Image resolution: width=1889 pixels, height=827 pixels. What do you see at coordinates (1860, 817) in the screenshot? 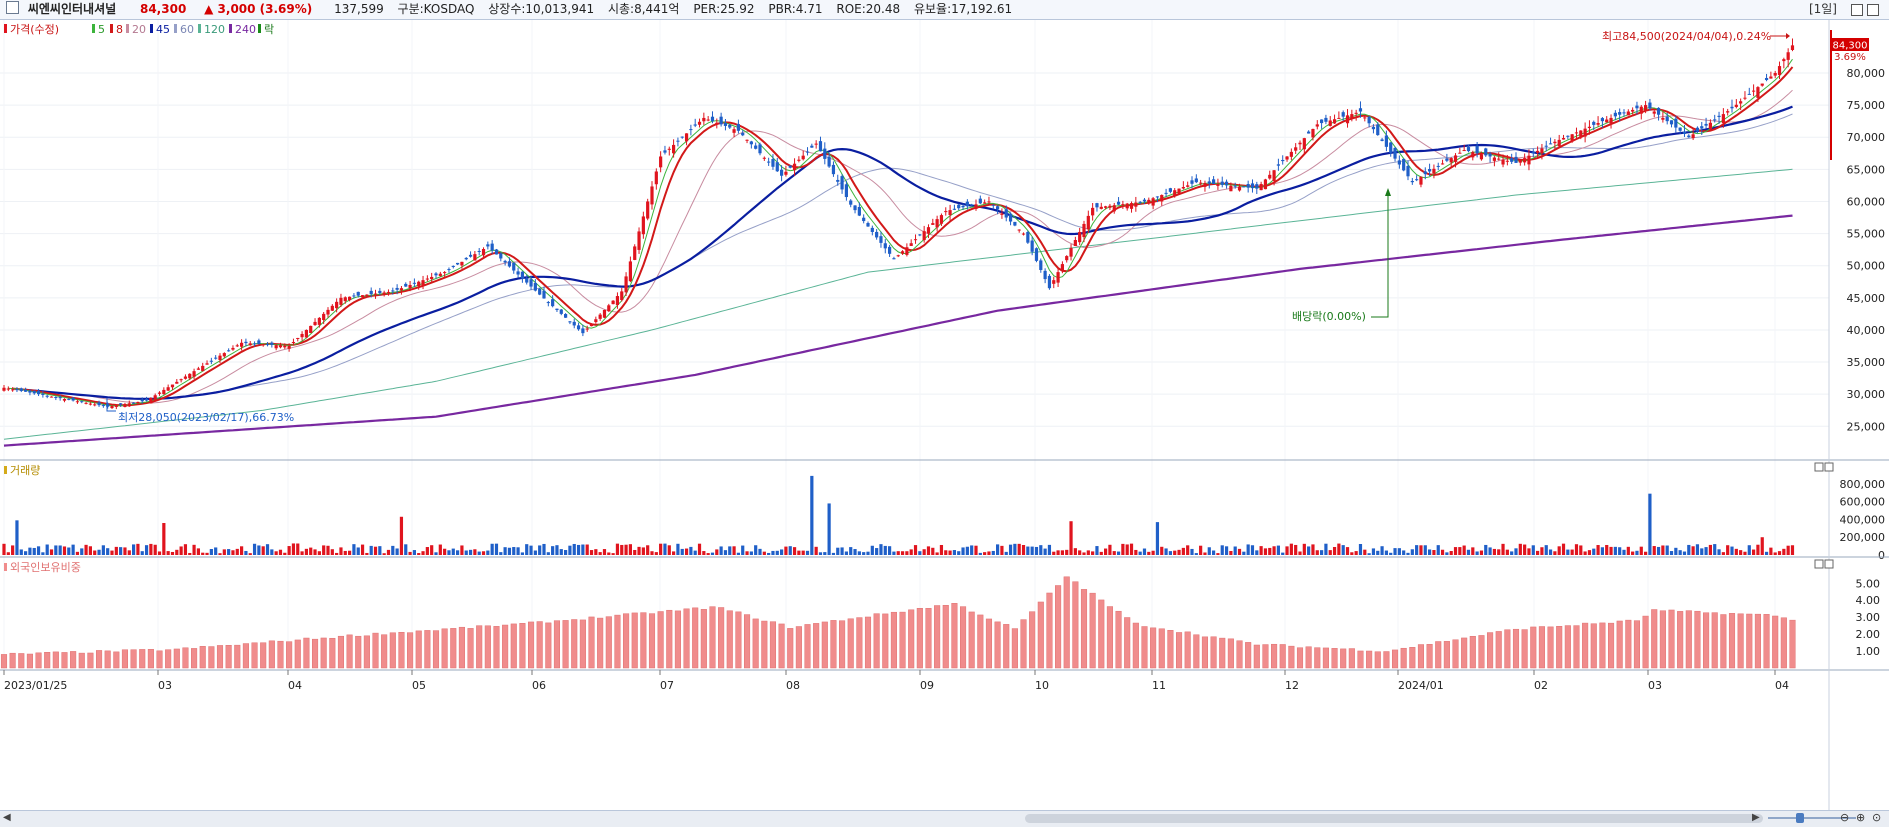
I see `zoom-in-icon: ⊕` at bounding box center [1860, 817].